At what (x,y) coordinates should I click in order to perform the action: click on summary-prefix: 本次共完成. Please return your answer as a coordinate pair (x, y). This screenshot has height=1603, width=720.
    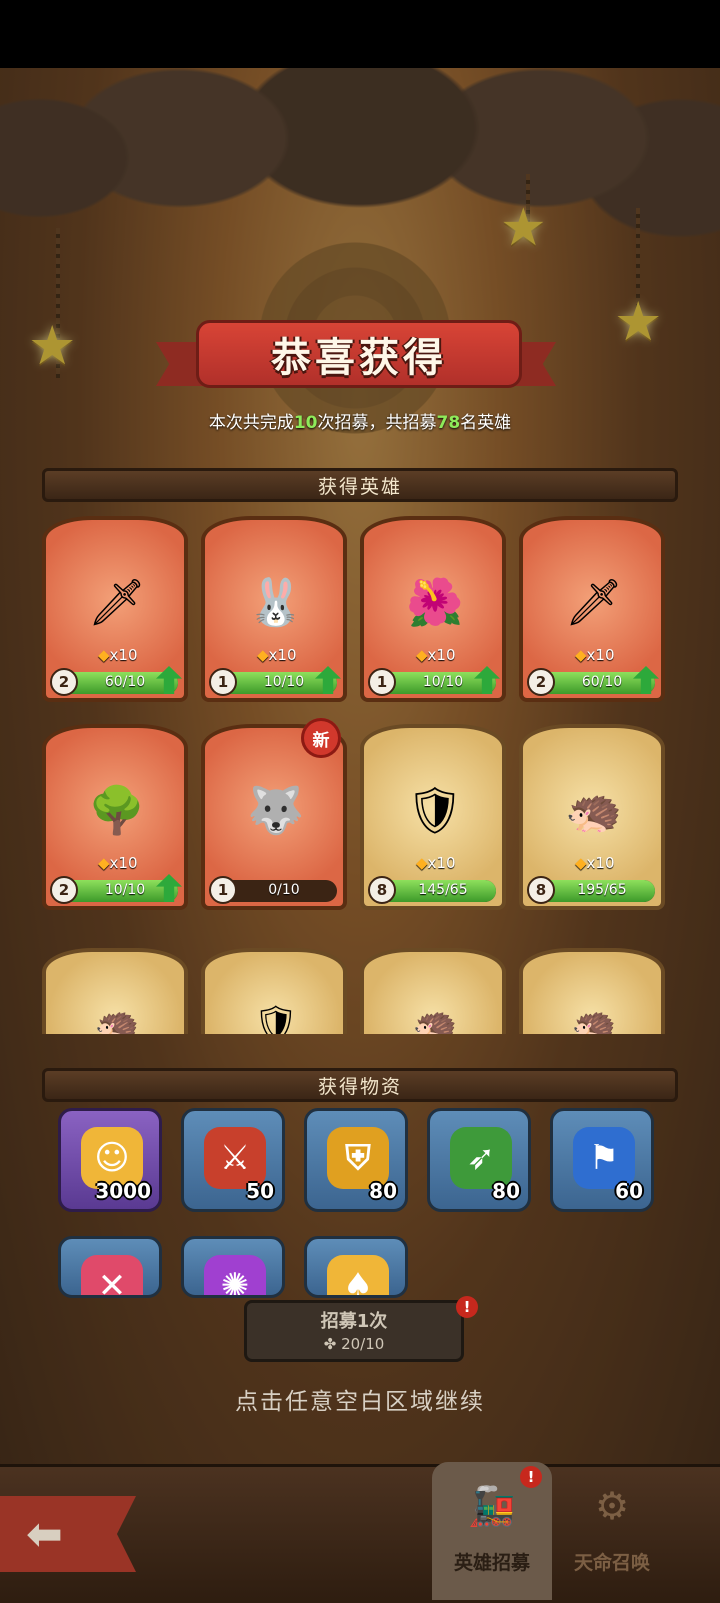
    Looking at the image, I should click on (251, 423).